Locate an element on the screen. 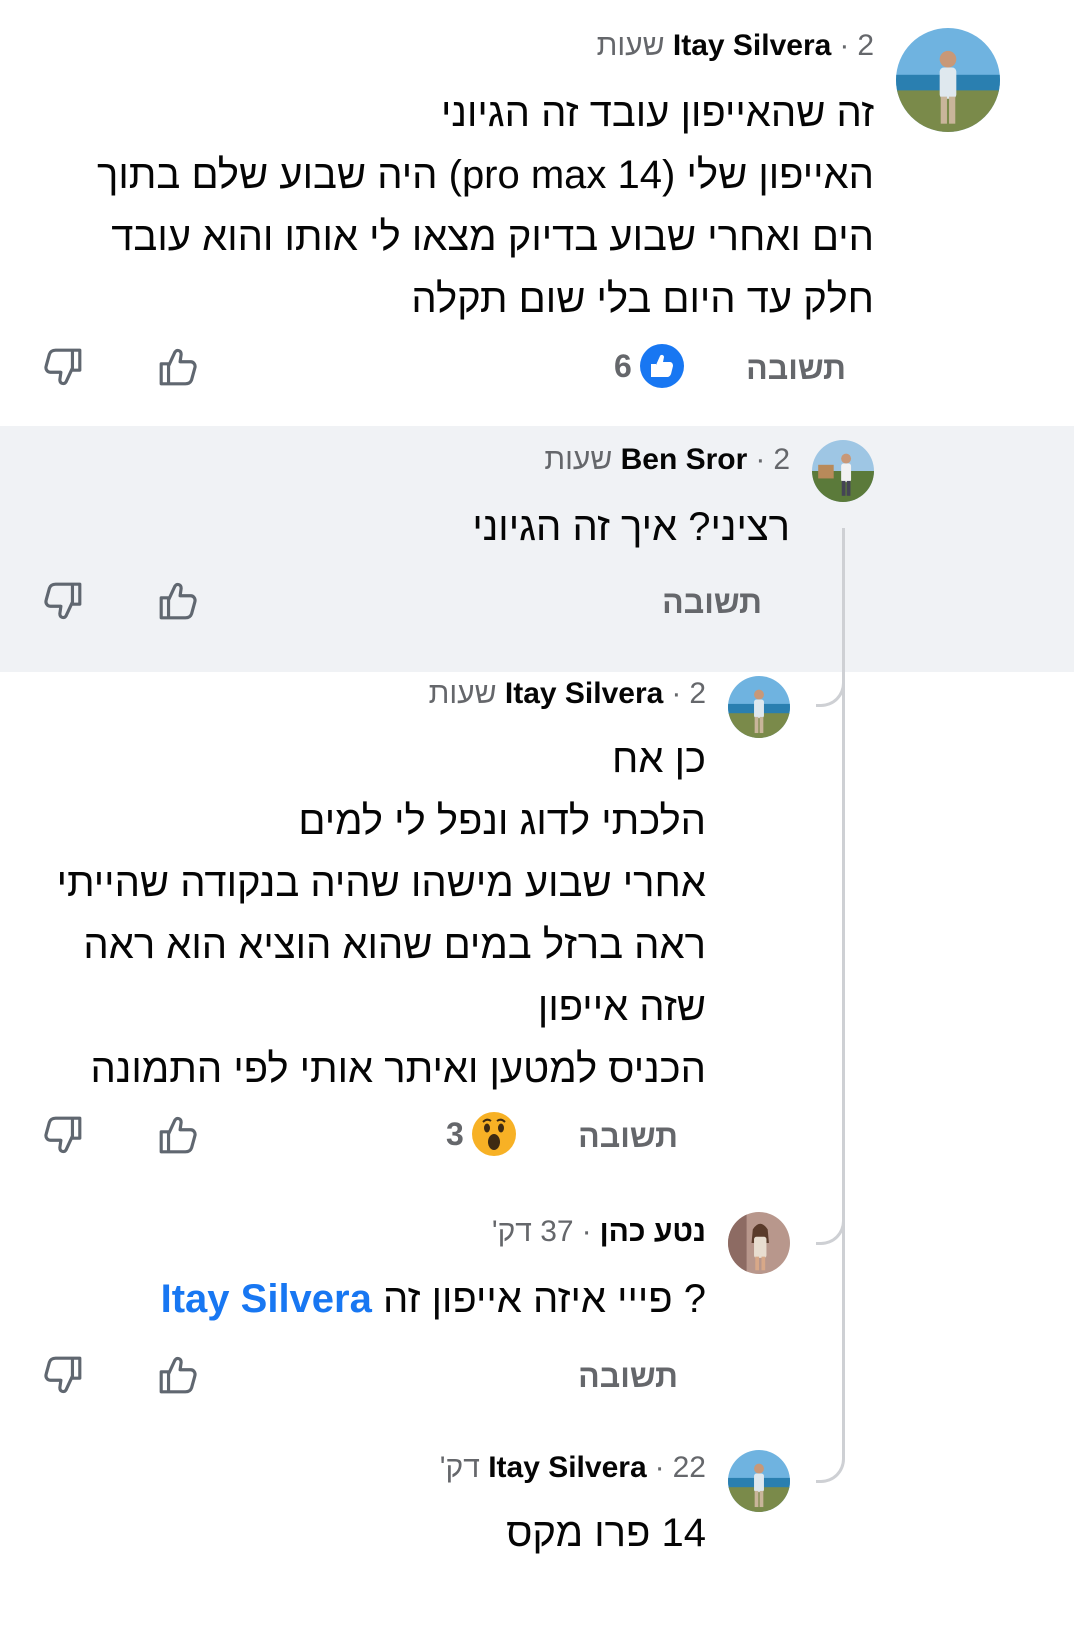 The width and height of the screenshot is (1074, 1639). author-name: Ben Sror is located at coordinates (684, 459).